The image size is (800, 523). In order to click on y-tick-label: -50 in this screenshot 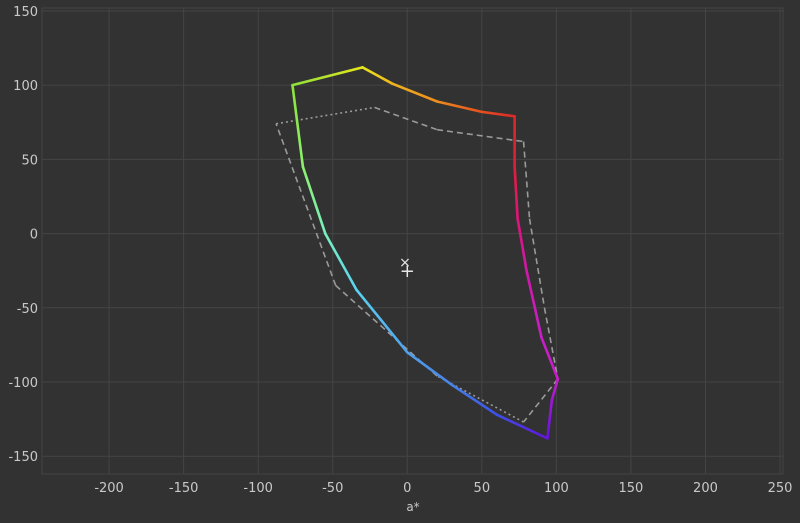, I will do `click(27, 309)`.